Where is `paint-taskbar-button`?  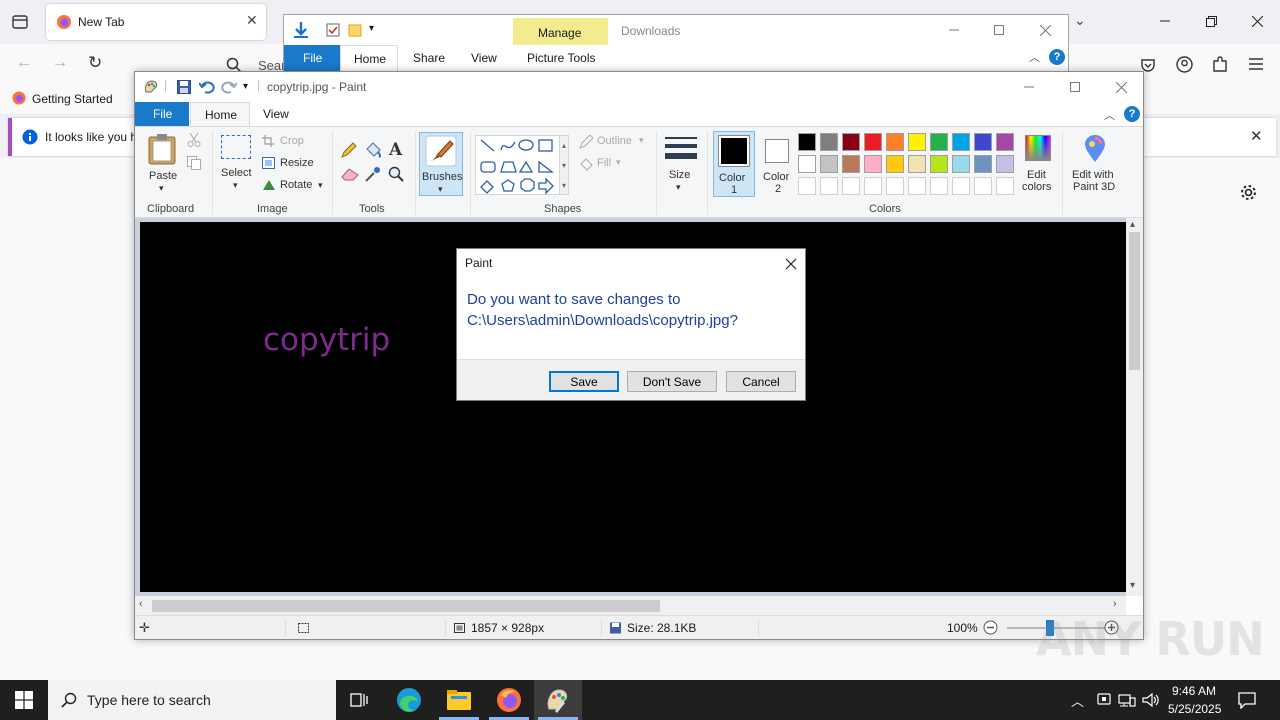 paint-taskbar-button is located at coordinates (558, 700).